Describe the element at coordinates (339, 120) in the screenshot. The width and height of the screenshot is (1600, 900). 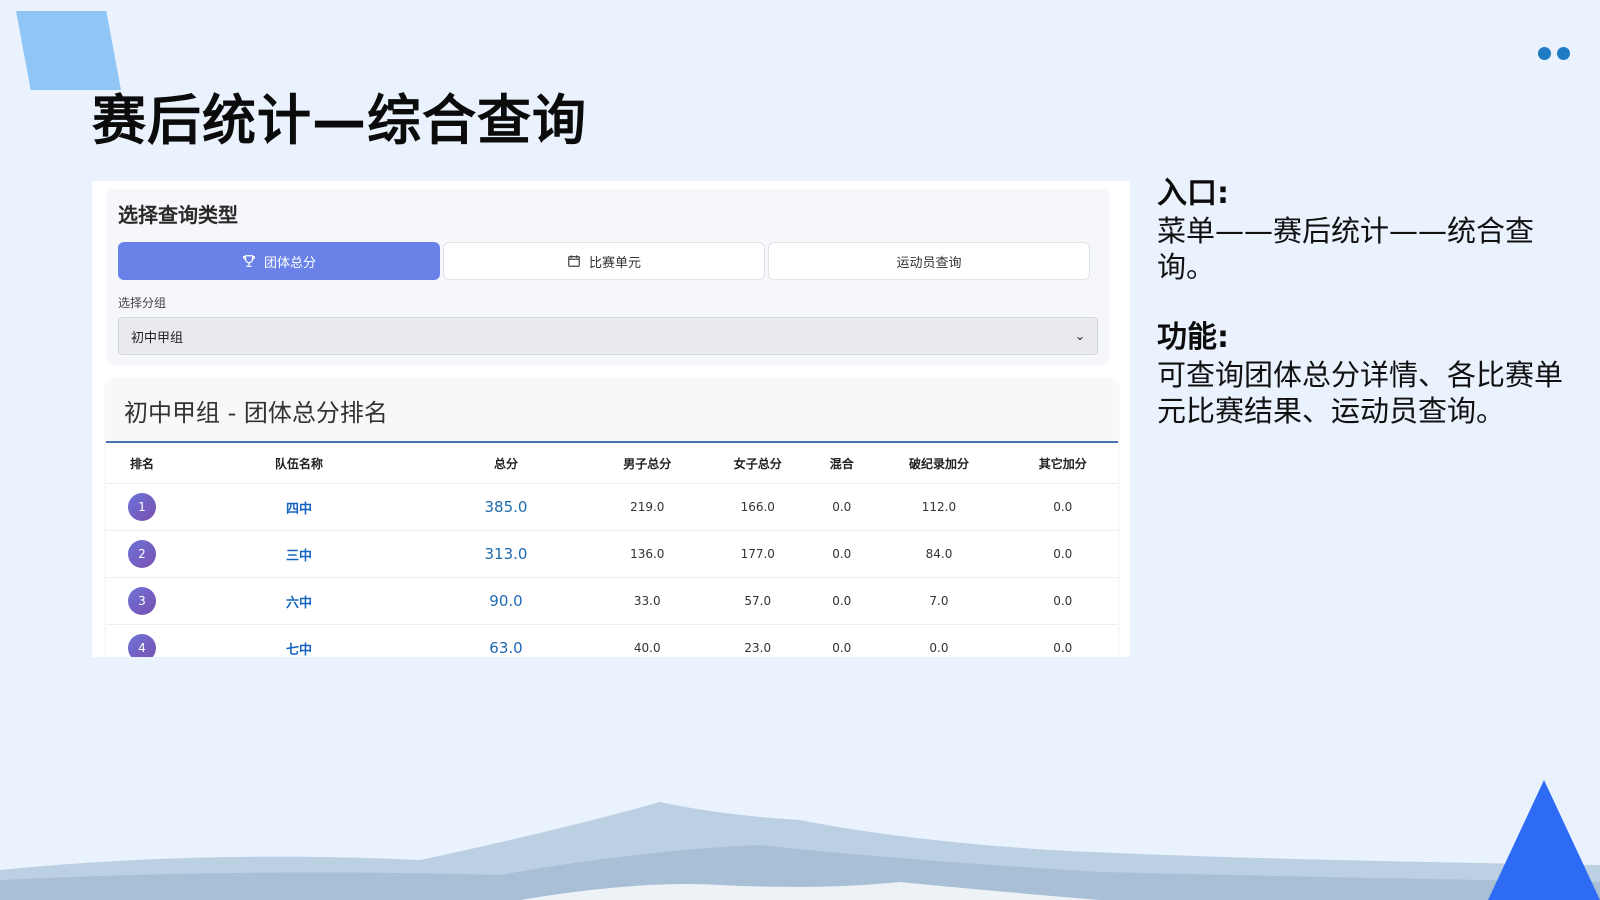
I see `slide-title: 赛后统计—综合查询` at that location.